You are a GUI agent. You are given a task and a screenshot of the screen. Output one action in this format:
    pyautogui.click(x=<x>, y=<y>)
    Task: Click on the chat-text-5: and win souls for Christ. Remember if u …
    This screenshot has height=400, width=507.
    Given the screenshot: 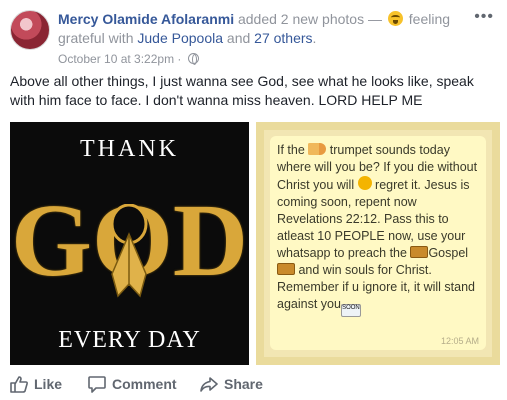 What is the action you would take?
    pyautogui.click(x=376, y=287)
    